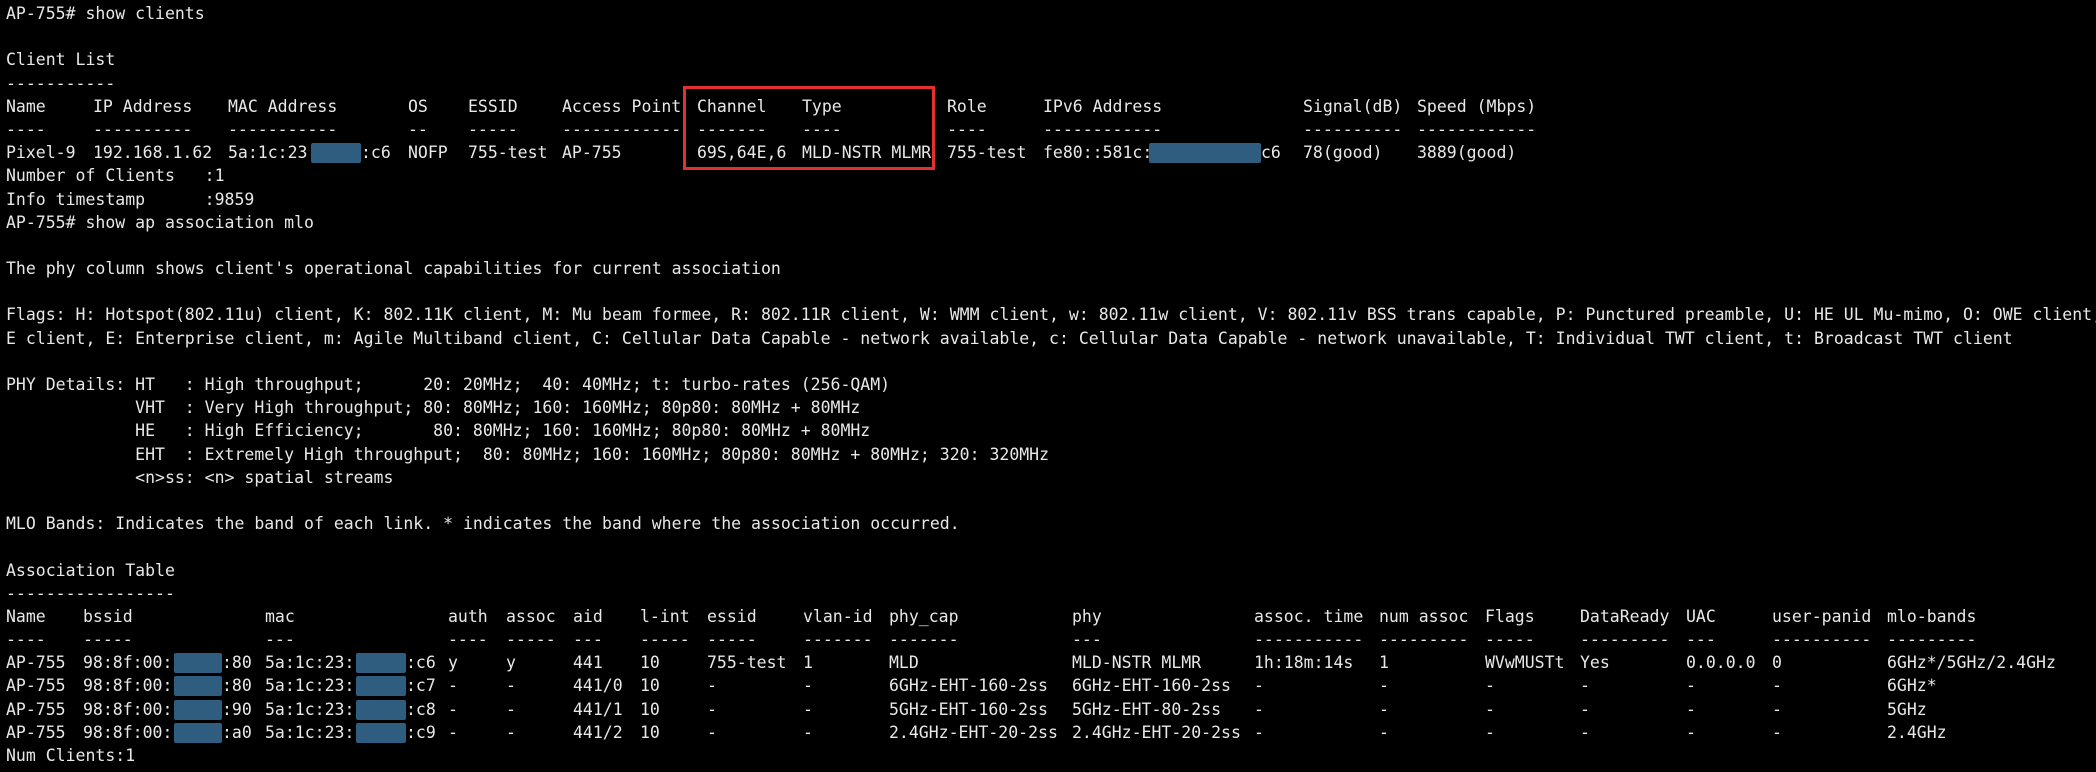 This screenshot has height=772, width=2096. I want to click on row-phy-cap: 2.4GHz-EHT-20-2ss, so click(973, 732).